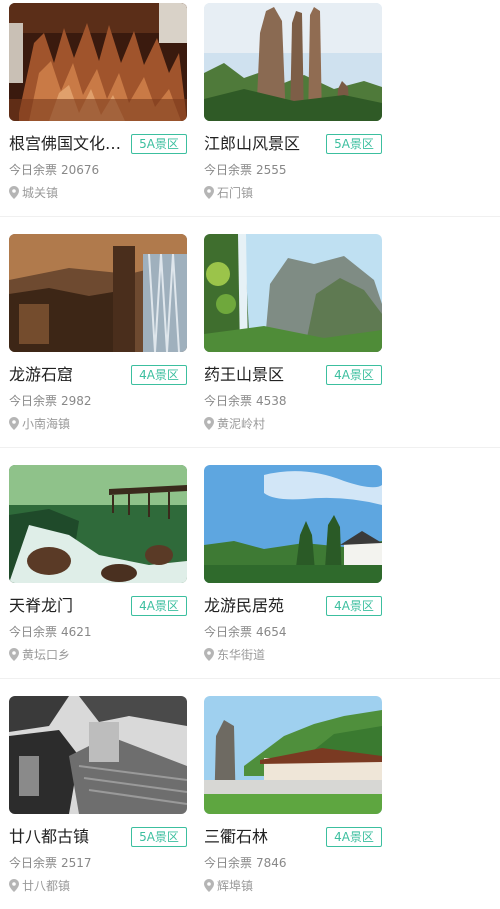 The image size is (500, 909). I want to click on attraction-location: 城关镇, so click(33, 192).